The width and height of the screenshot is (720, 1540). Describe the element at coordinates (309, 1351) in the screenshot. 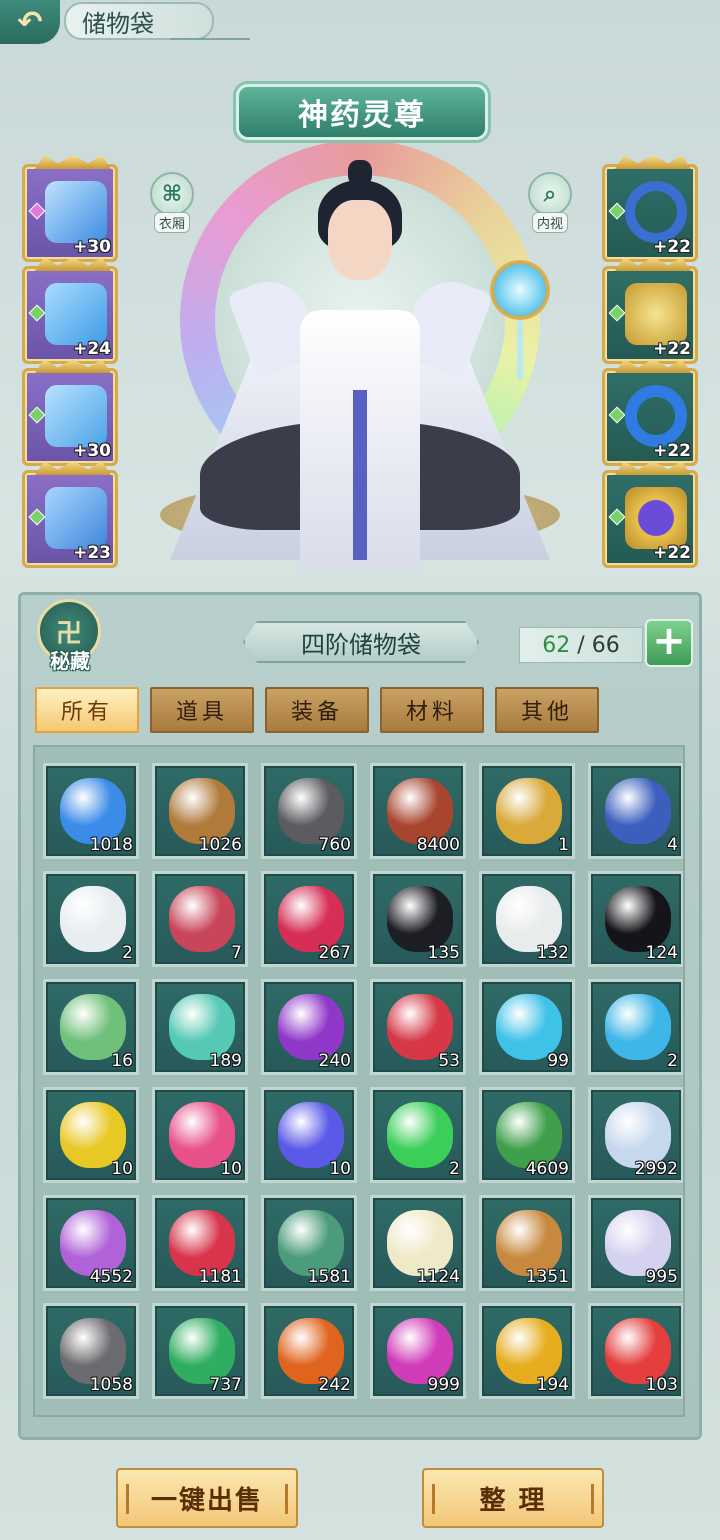

I see `item-slot: 242` at that location.